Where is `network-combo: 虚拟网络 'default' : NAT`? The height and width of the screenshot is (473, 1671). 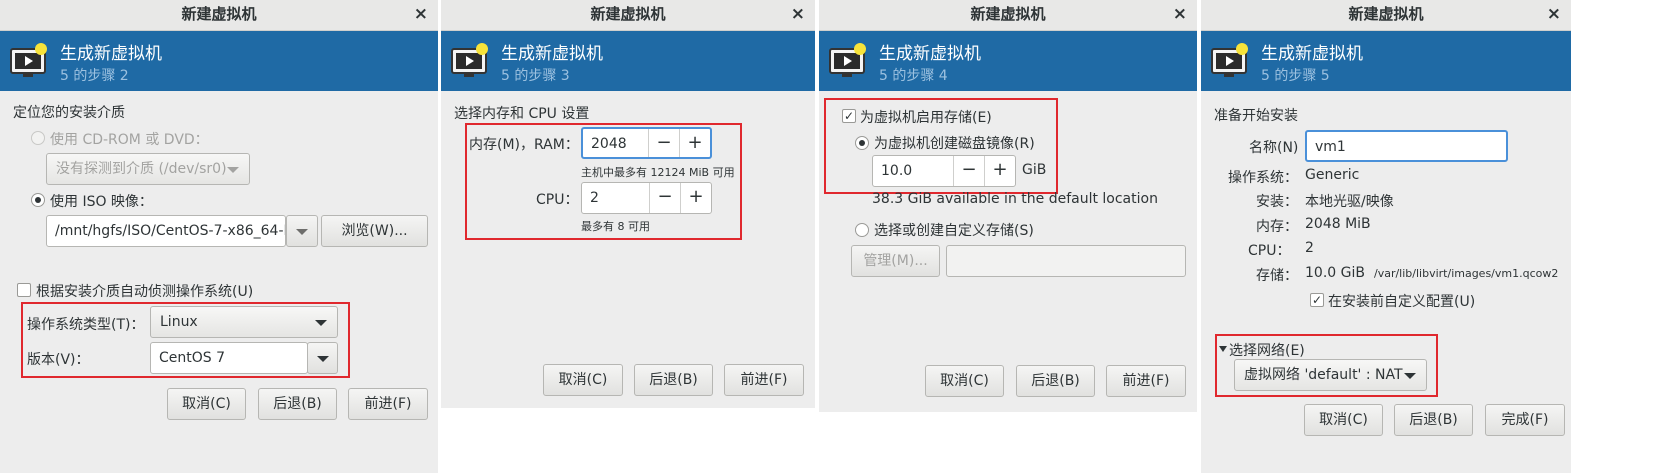
network-combo: 虚拟网络 'default' : NAT is located at coordinates (1330, 375).